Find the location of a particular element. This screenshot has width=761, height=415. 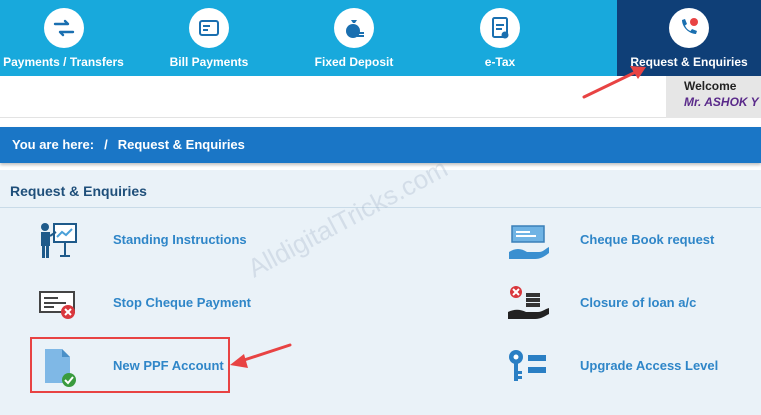

welcome-strip is located at coordinates (380, 97).